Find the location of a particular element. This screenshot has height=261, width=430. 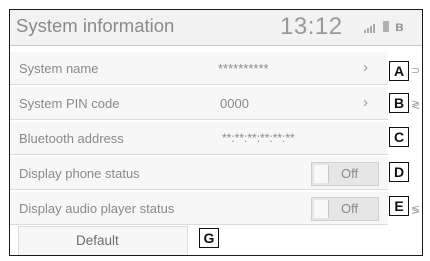

scroll-edge-icon: ⊃ is located at coordinates (416, 71).